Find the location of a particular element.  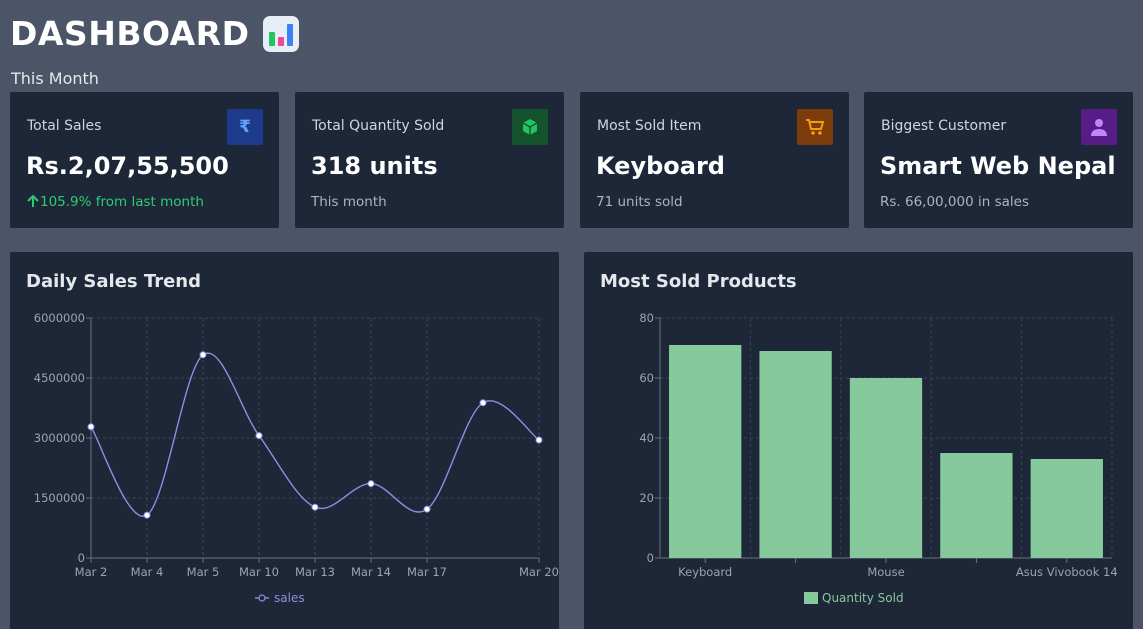

y-tick-label: 4500000 is located at coordinates (59, 378).